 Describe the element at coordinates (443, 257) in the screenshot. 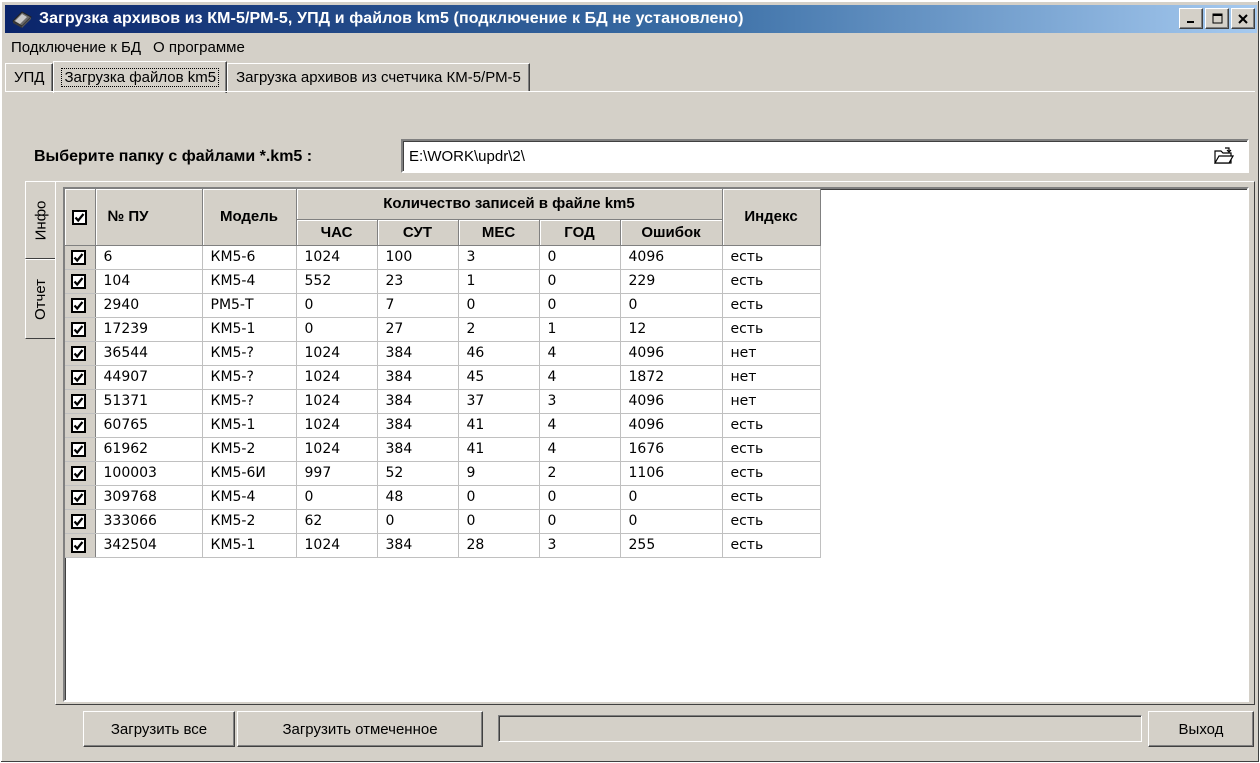

I see `table-row: 6 КМ5-6 1024 100 3 0 4096 есть` at that location.